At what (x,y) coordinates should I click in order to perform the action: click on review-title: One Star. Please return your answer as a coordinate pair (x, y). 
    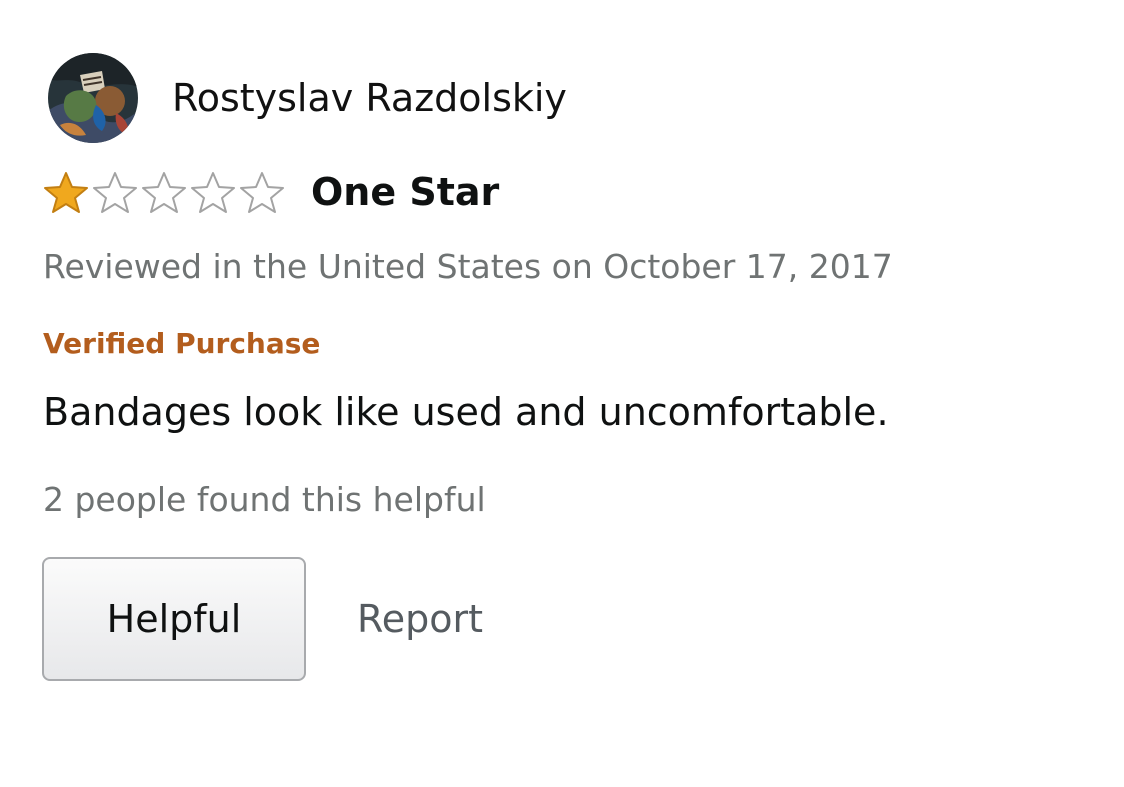
    Looking at the image, I should click on (405, 192).